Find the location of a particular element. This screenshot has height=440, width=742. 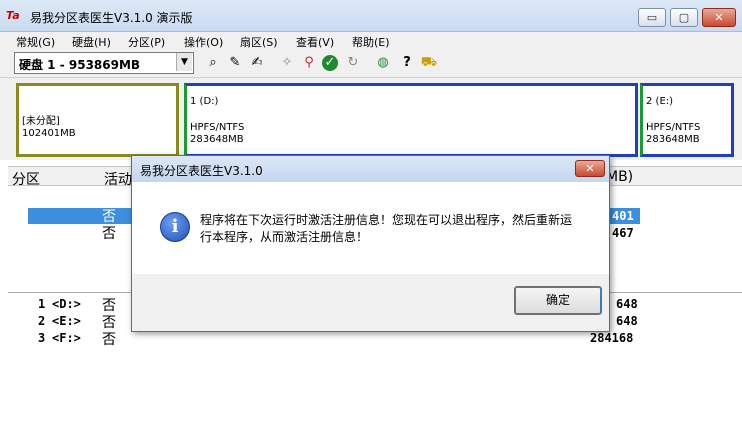

info-icon: i is located at coordinates (175, 227).